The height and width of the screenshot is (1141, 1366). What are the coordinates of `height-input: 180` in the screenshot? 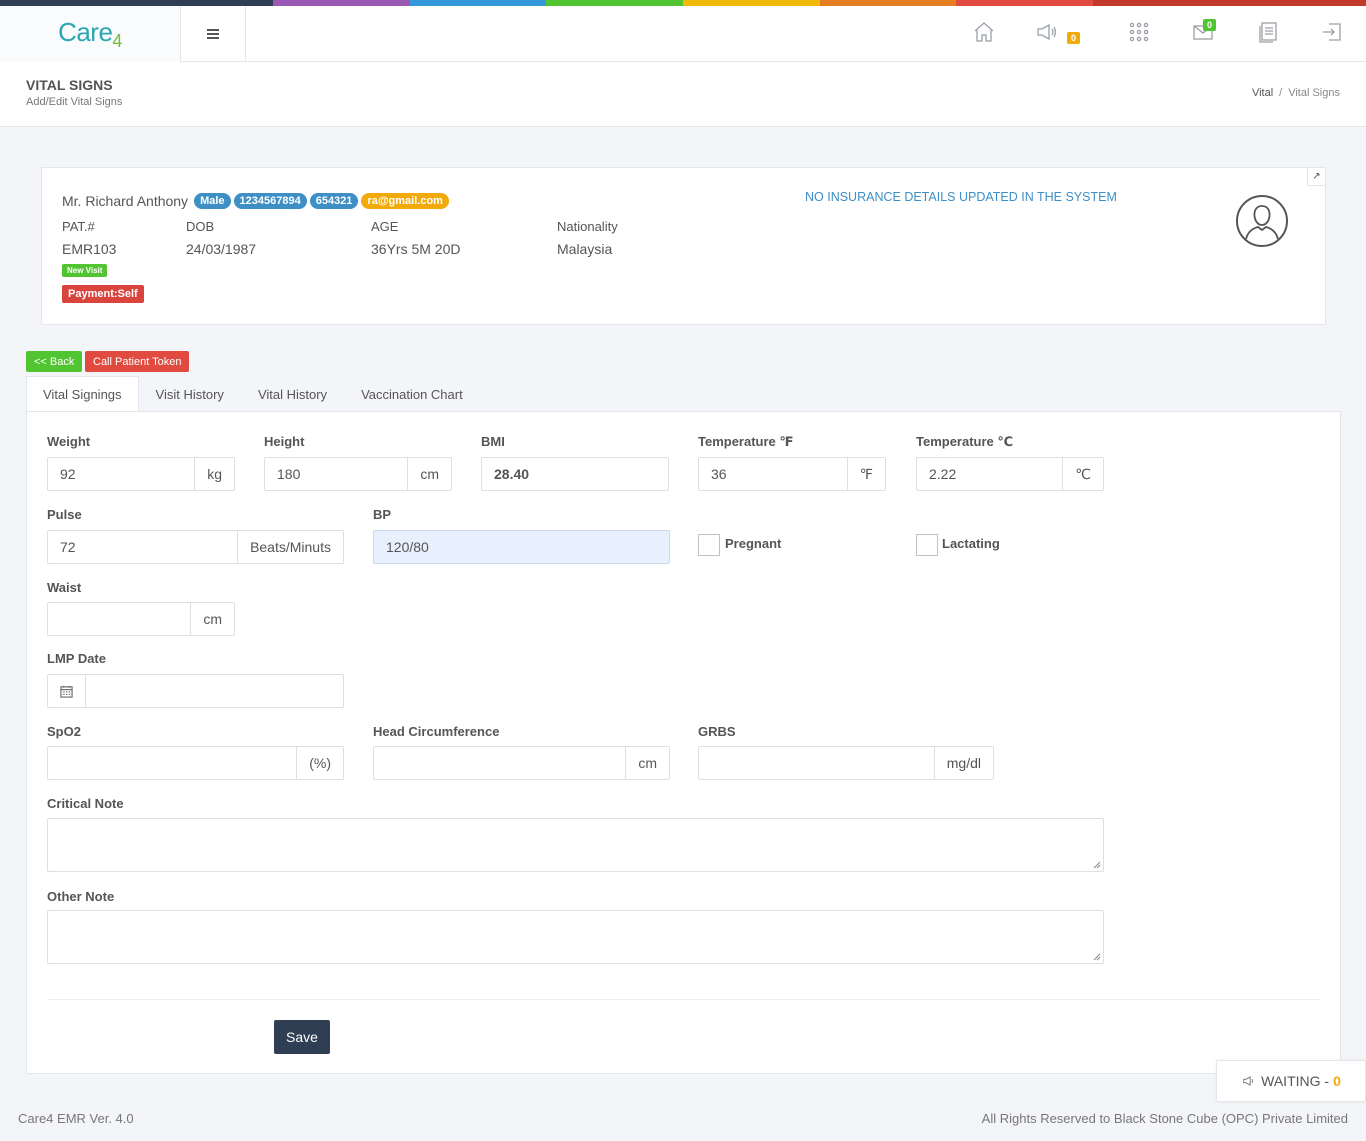 It's located at (336, 474).